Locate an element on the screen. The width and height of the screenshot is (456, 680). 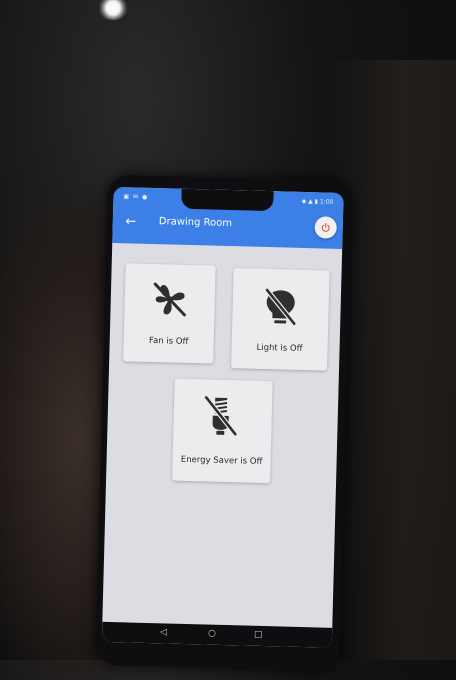
energy-saver-off-icon is located at coordinates (220, 416).